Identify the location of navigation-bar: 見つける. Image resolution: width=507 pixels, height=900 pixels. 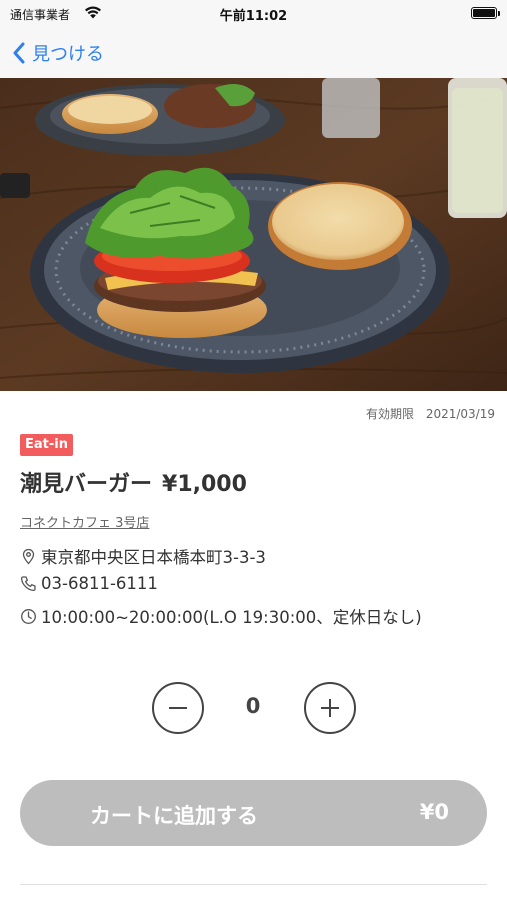
(253, 53).